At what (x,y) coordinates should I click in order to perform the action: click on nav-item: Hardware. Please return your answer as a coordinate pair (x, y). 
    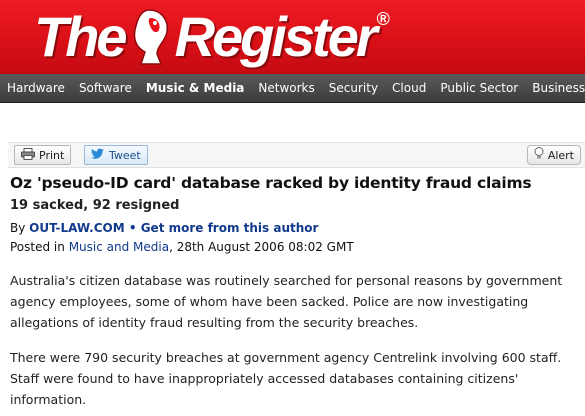
    Looking at the image, I should click on (36, 88).